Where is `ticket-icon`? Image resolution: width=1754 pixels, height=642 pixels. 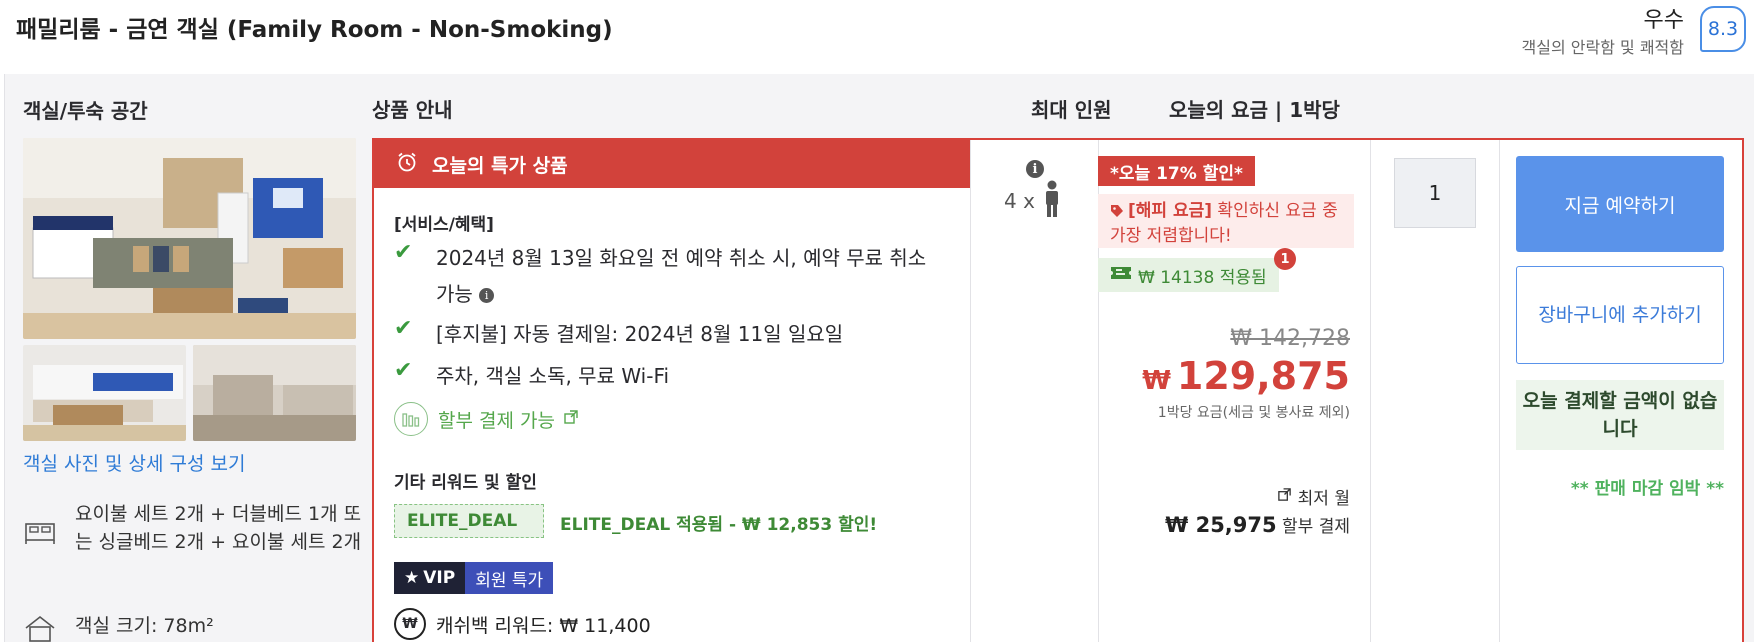 ticket-icon is located at coordinates (1121, 275).